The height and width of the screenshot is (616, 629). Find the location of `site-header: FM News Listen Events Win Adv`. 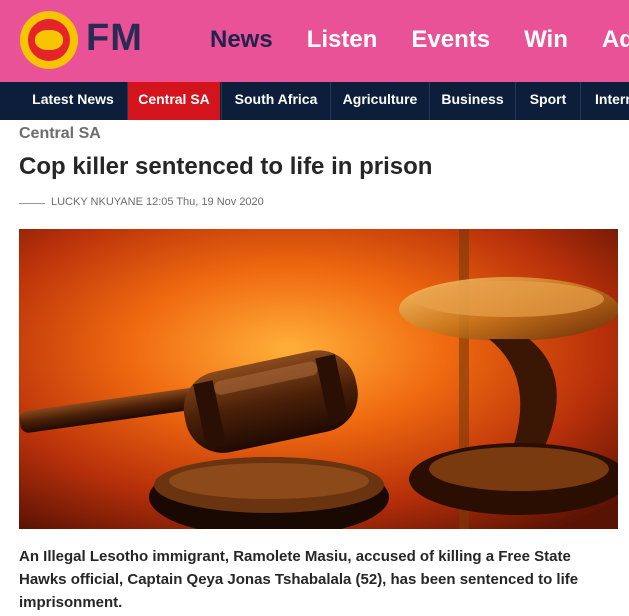

site-header: FM News Listen Events Win Adv is located at coordinates (314, 41).